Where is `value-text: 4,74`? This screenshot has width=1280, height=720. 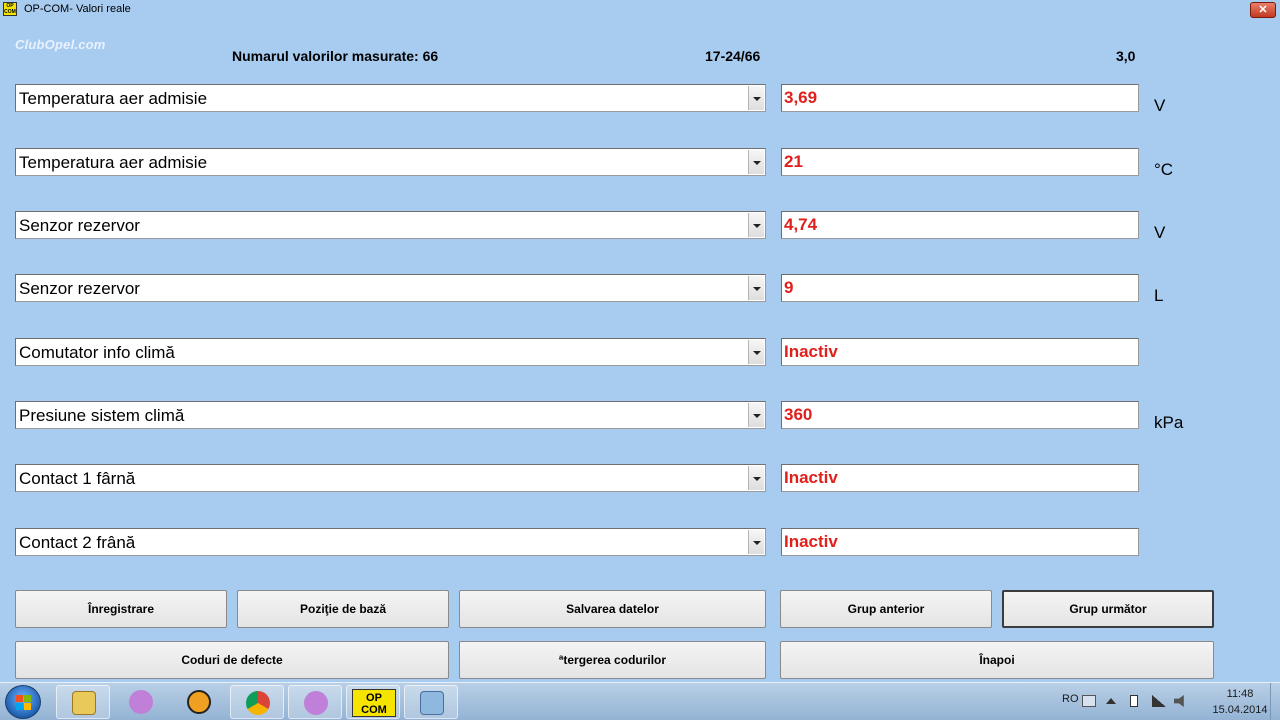 value-text: 4,74 is located at coordinates (801, 224).